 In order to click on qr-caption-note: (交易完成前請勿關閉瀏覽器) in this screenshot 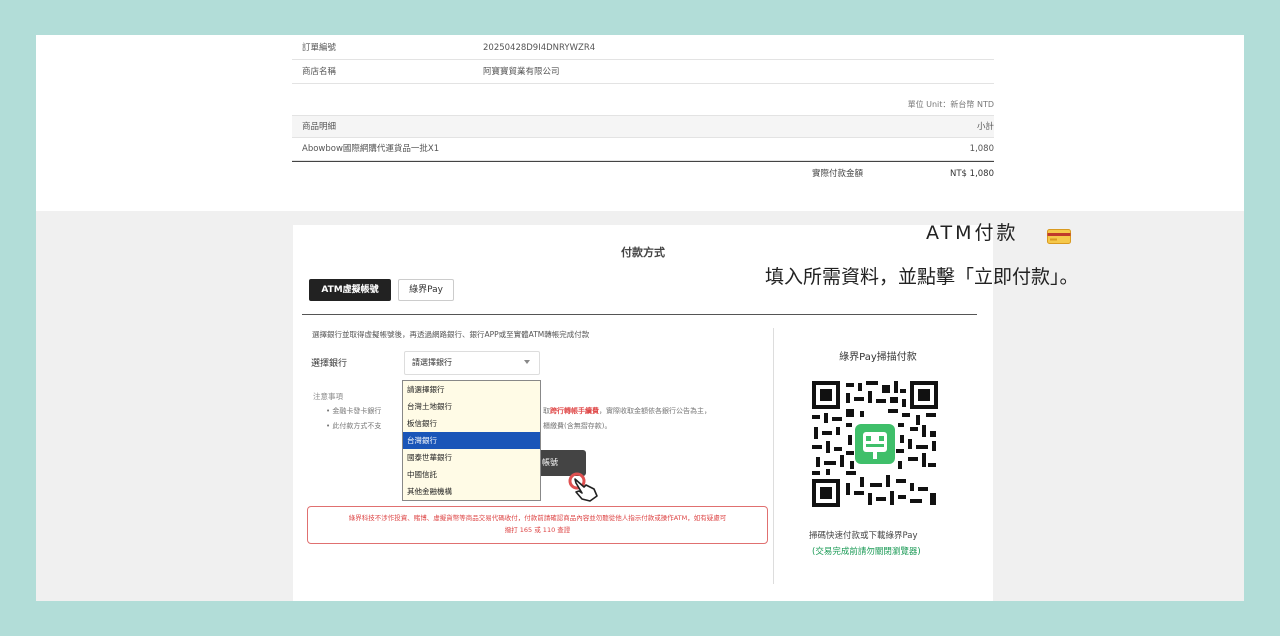, I will do `click(866, 552)`.